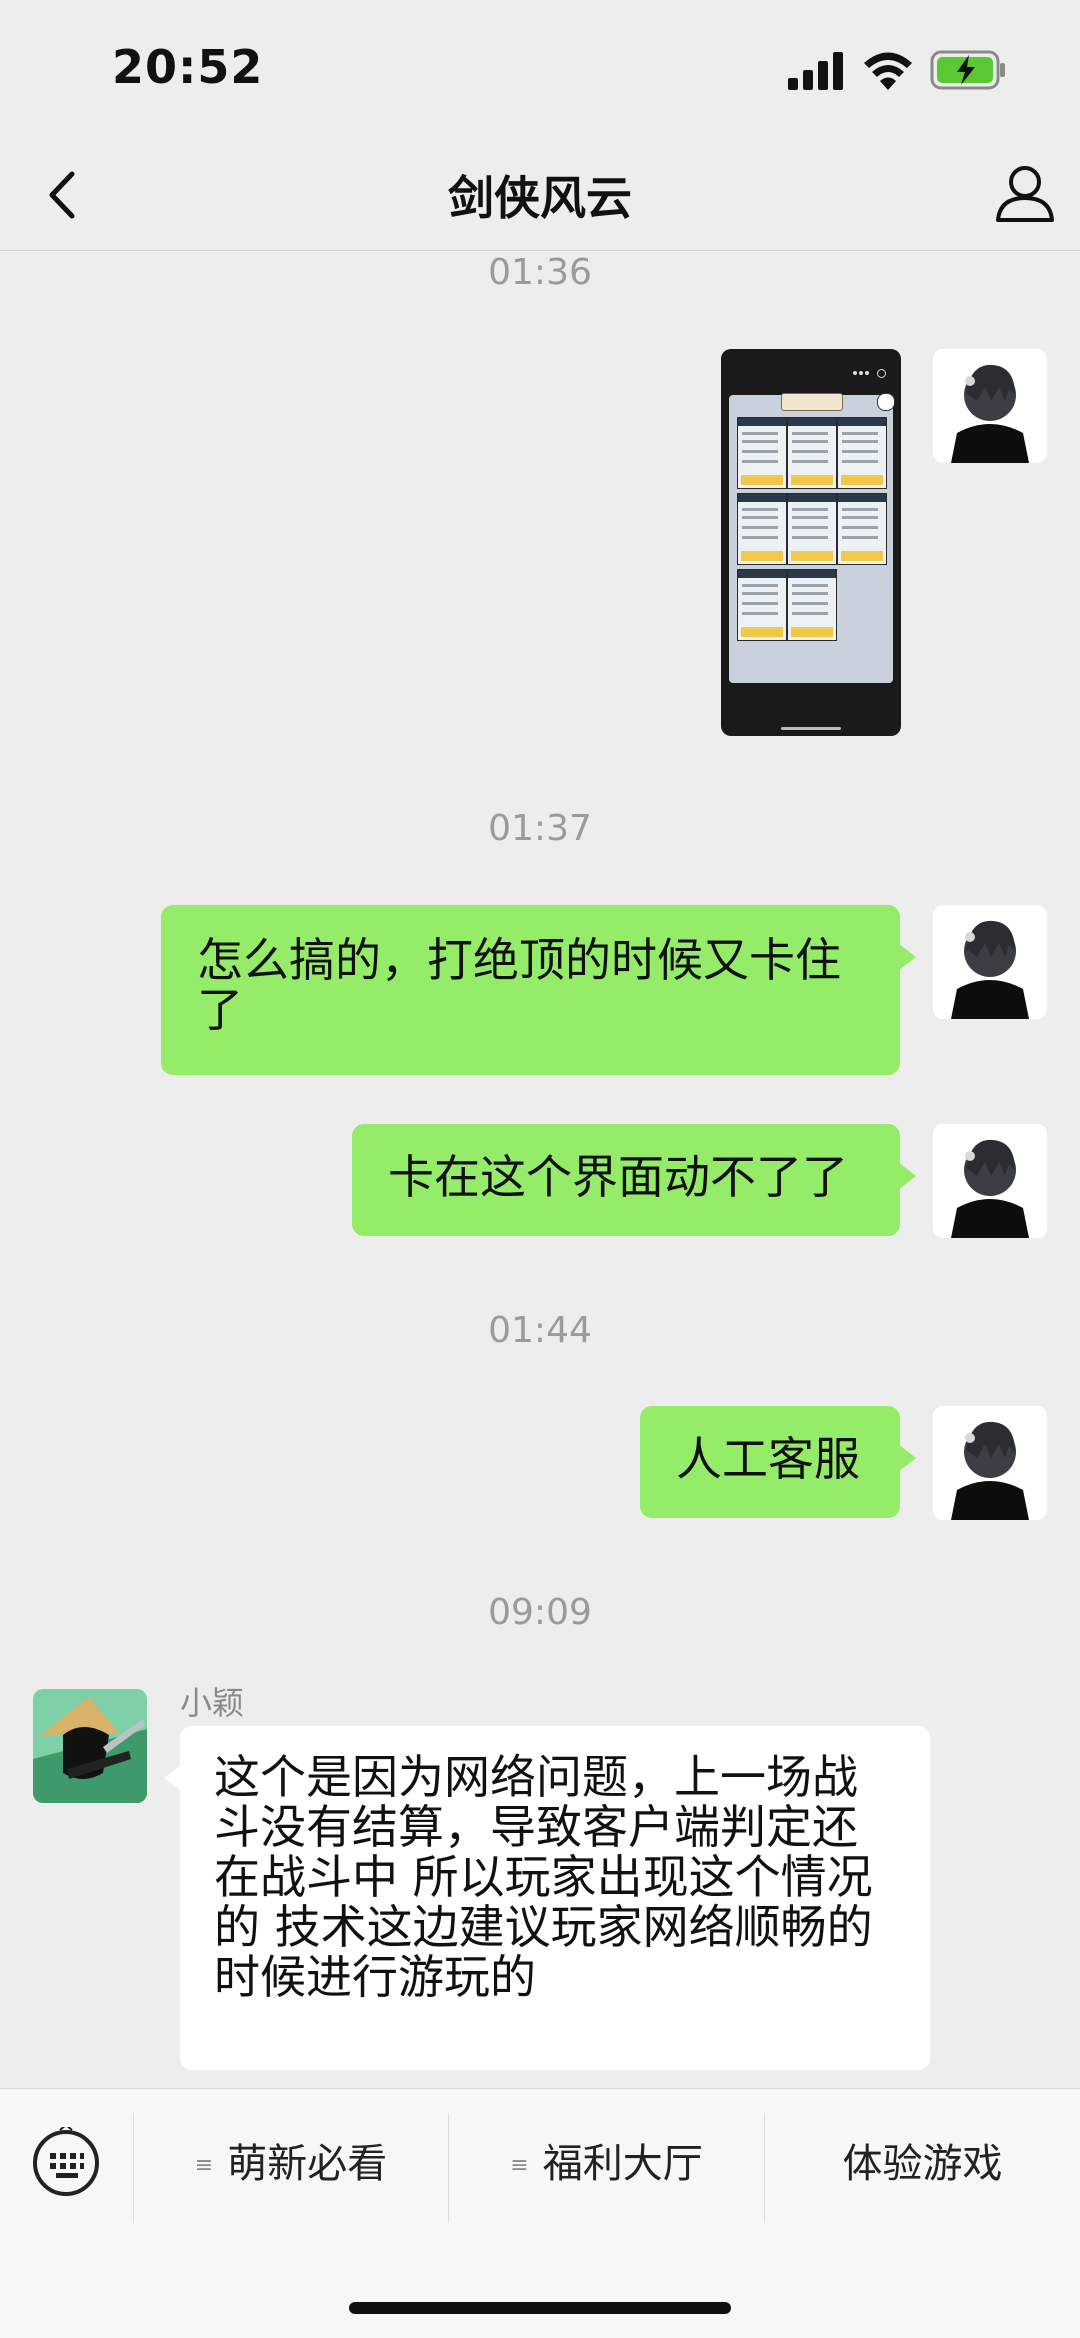  I want to click on nav-bar: 剑侠风云, so click(540, 195).